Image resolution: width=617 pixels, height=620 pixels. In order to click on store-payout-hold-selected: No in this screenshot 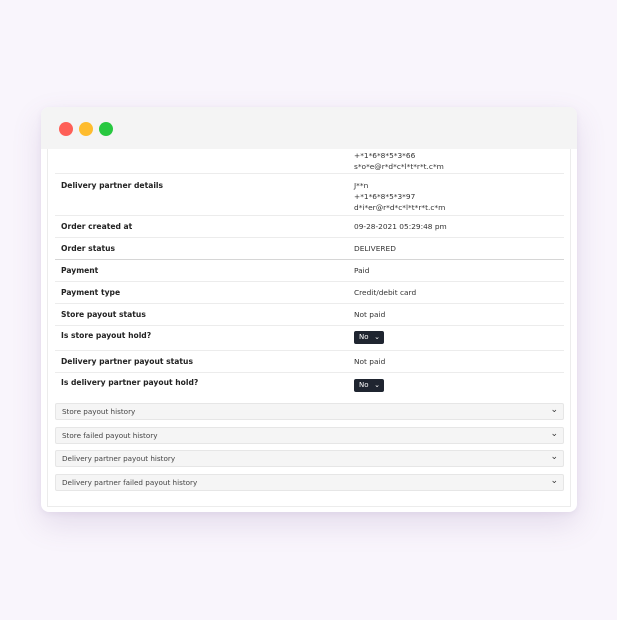, I will do `click(364, 337)`.